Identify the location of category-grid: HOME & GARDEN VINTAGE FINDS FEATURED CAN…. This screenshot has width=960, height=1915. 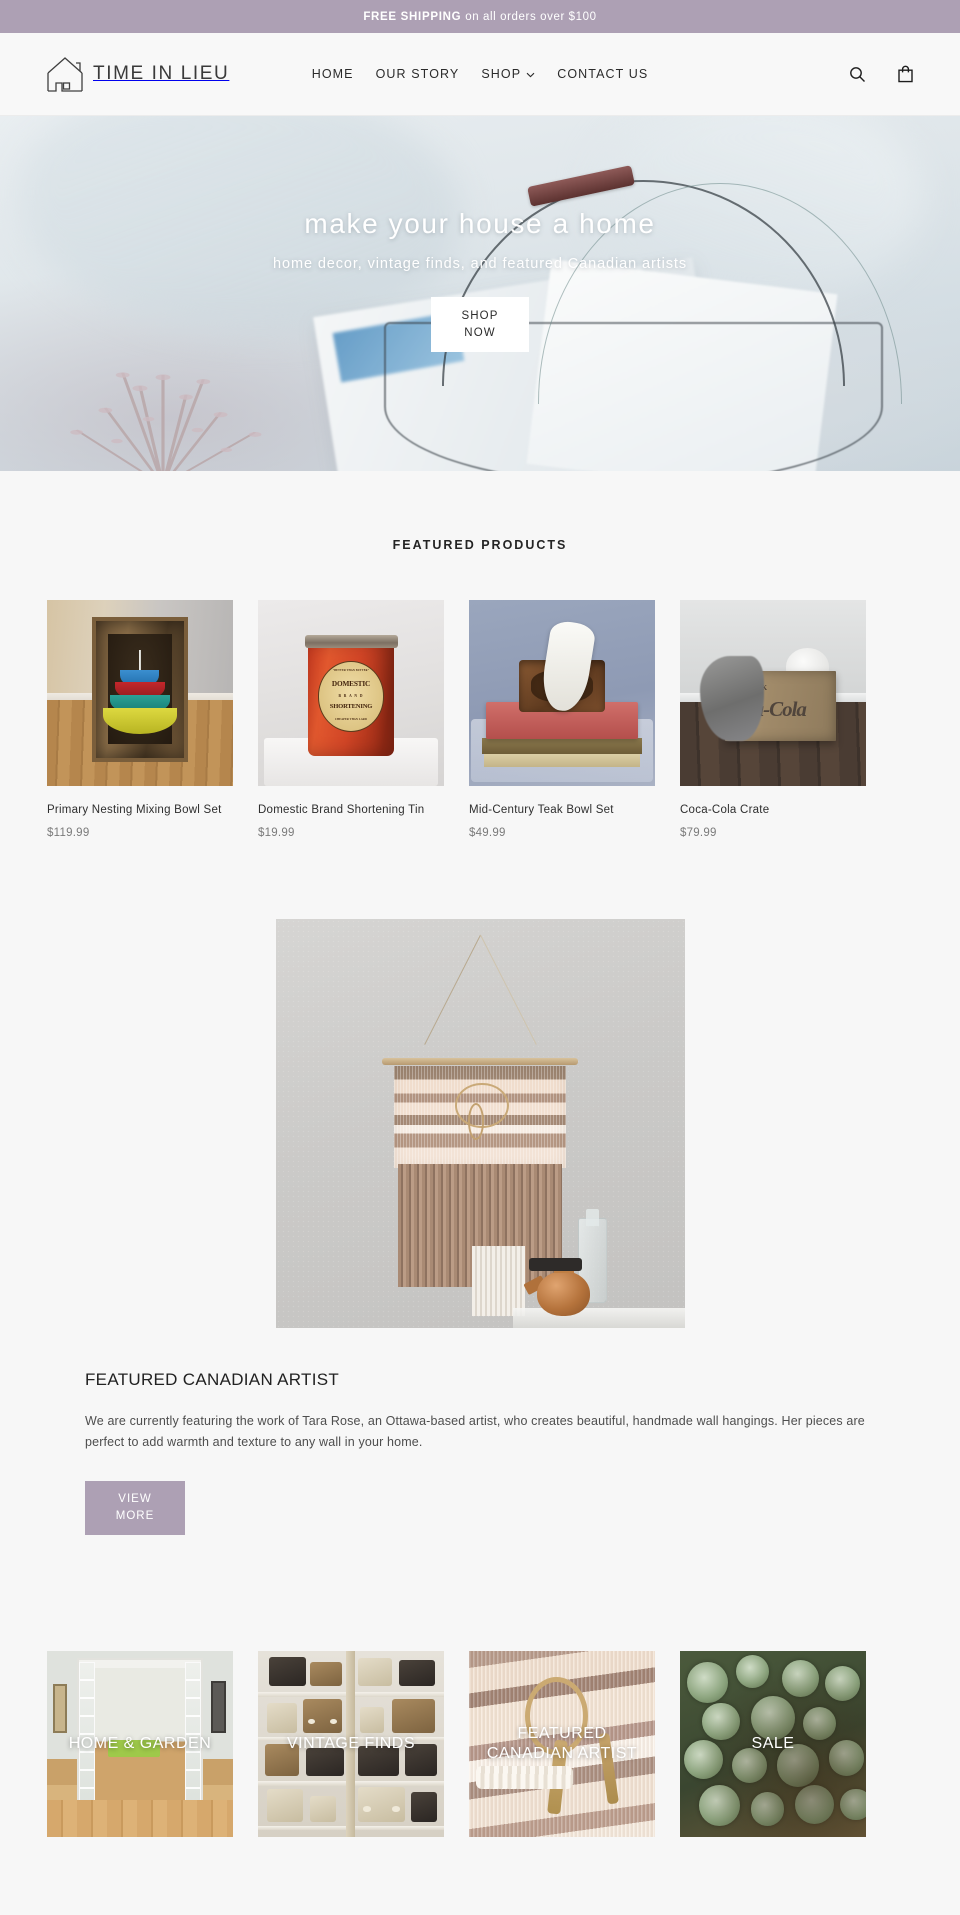
(480, 1744).